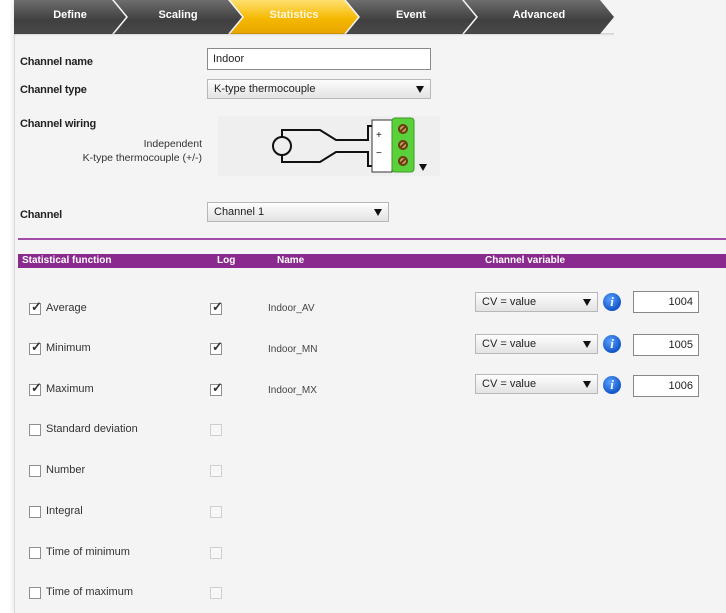 The height and width of the screenshot is (613, 726). Describe the element at coordinates (53, 90) in the screenshot. I see `channel-type-label: Channel type` at that location.